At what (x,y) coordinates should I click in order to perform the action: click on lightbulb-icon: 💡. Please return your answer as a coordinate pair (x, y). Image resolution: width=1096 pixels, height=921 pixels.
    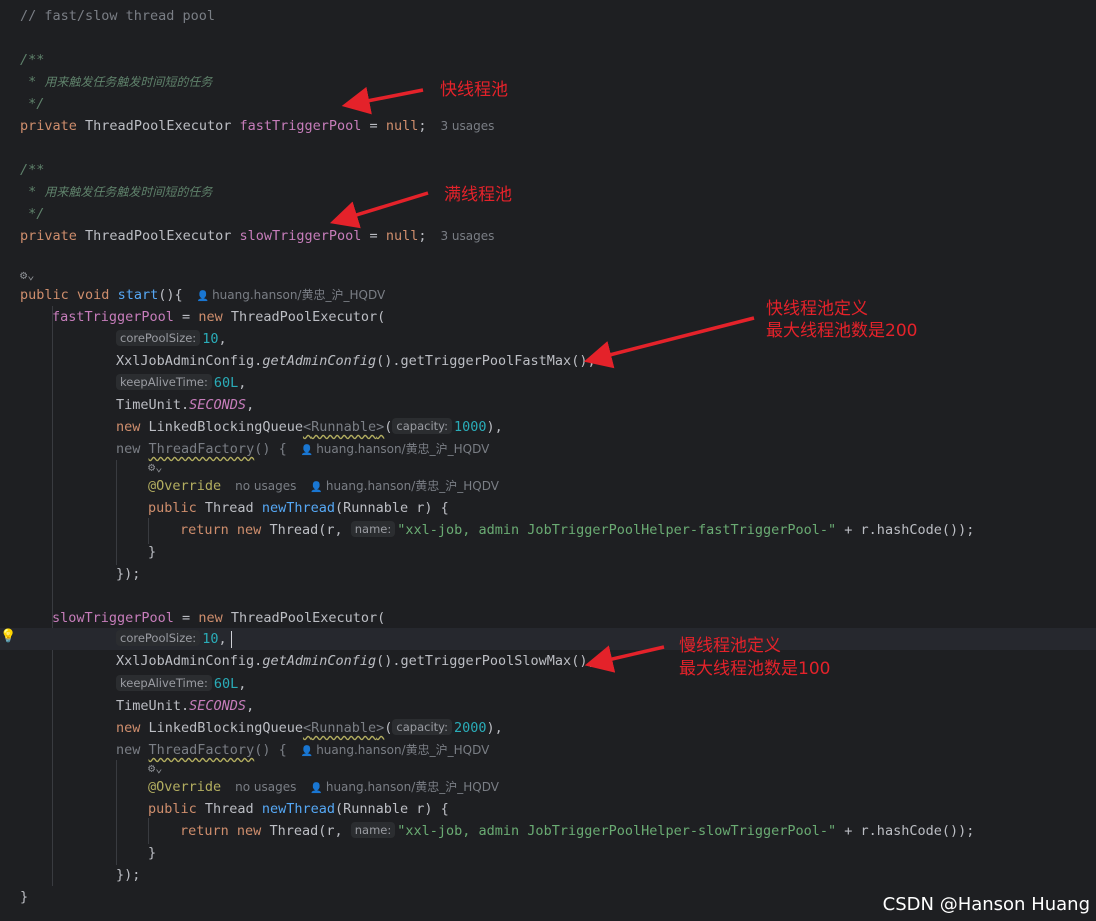
    Looking at the image, I should click on (8, 637).